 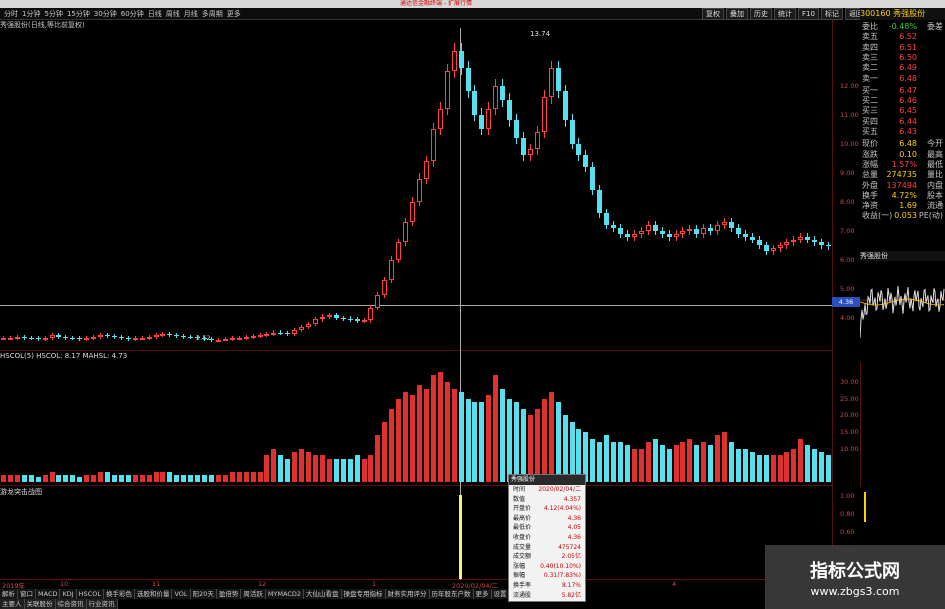 I want to click on period-3: 15分钟, so click(x=78, y=14).